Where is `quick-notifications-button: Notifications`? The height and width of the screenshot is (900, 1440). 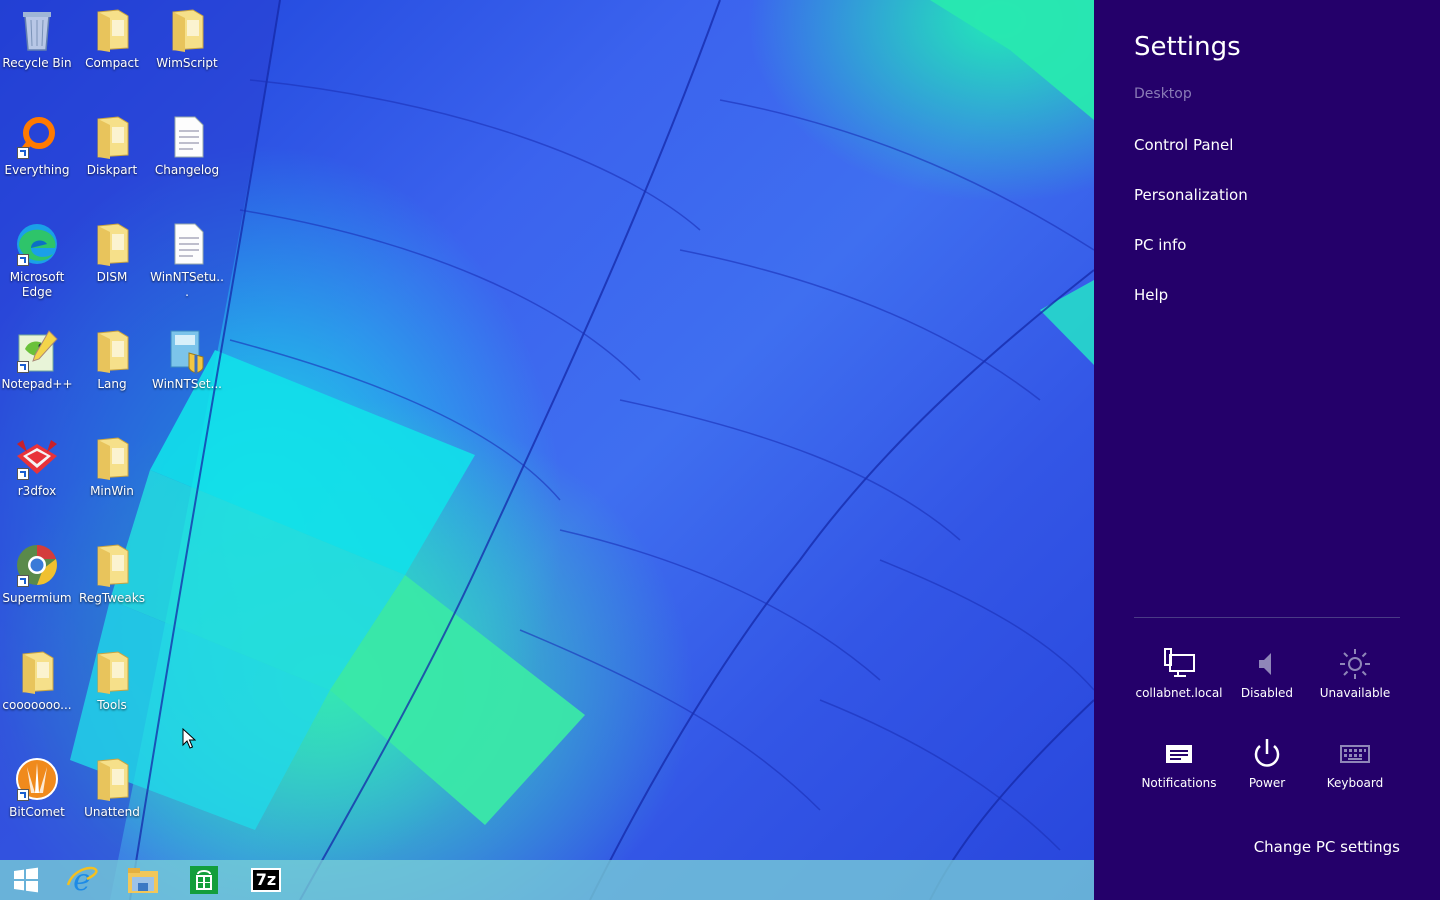
quick-notifications-button: Notifications is located at coordinates (1179, 763).